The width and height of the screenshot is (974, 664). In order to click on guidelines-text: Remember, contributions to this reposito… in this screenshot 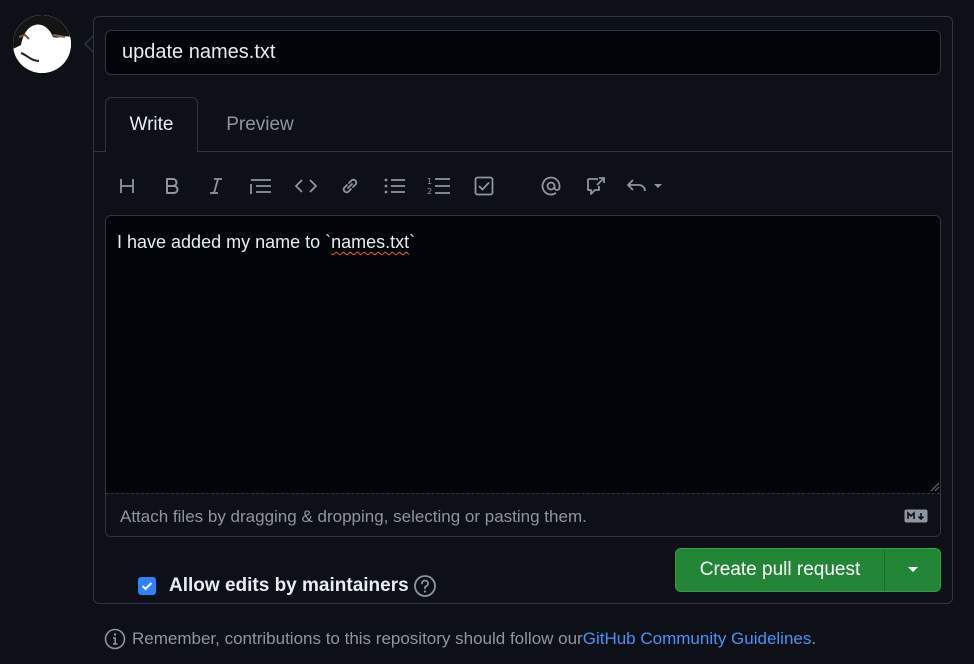, I will do `click(357, 638)`.